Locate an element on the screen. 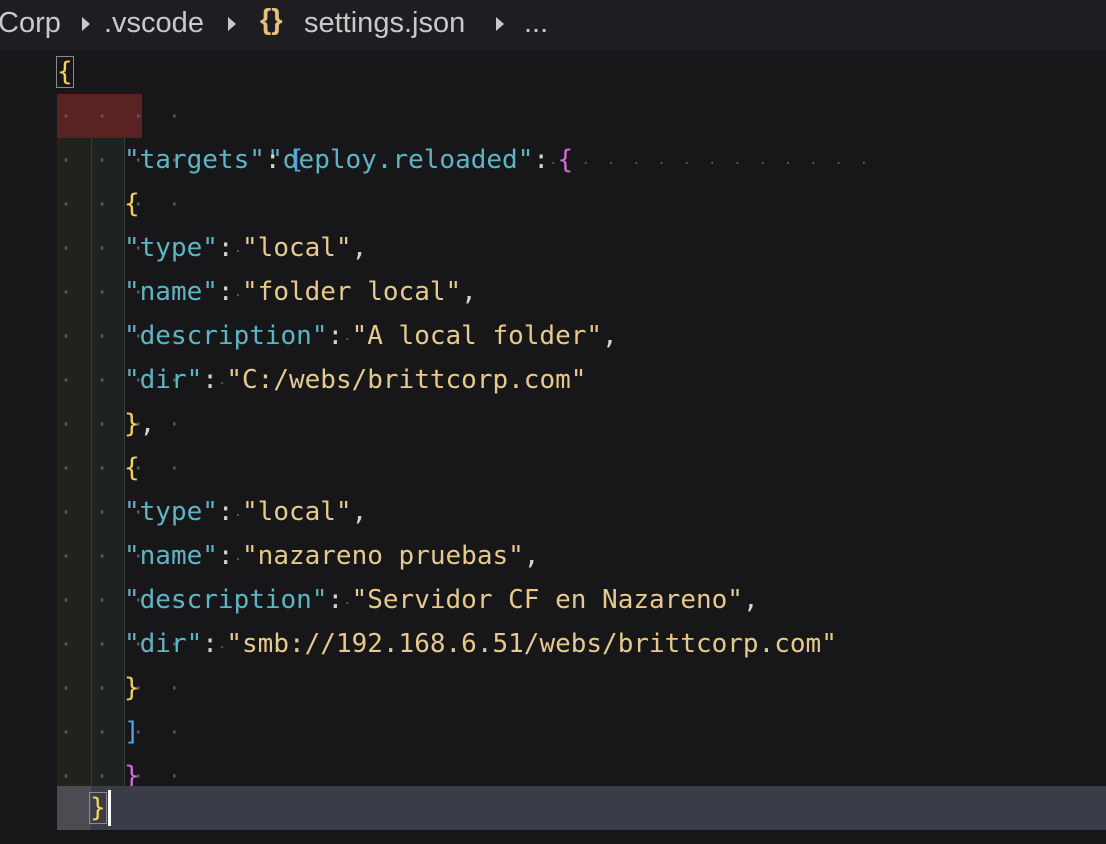 This screenshot has height=844, width=1106. root-close-brace: } is located at coordinates (98, 808).